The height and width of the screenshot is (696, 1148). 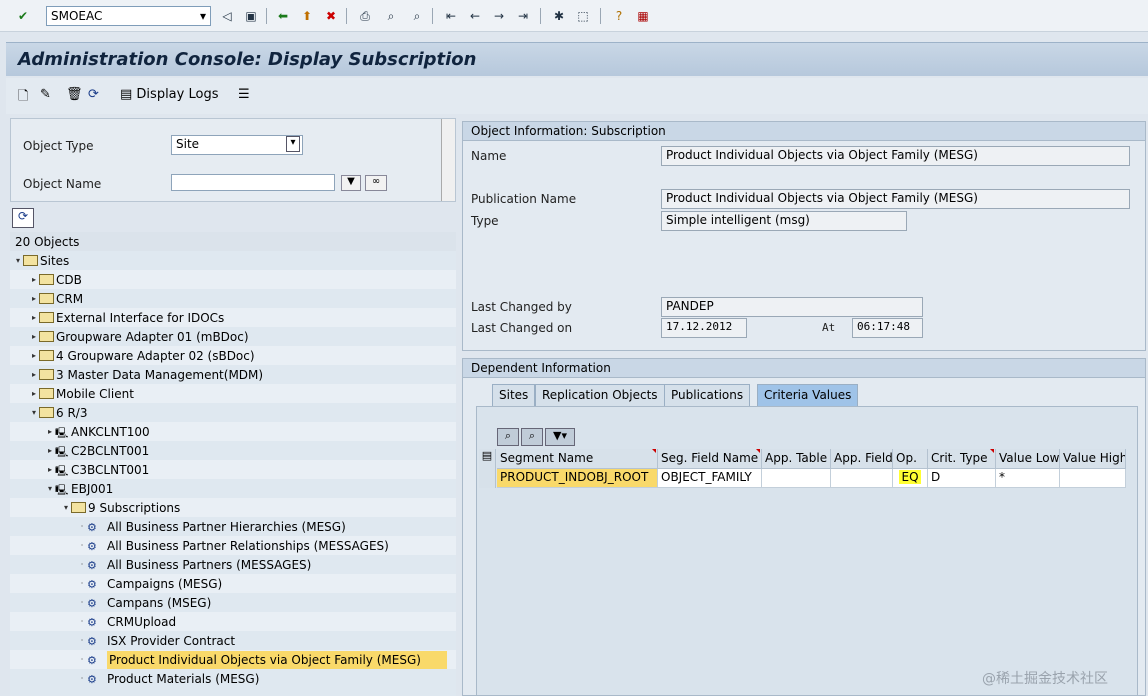 What do you see at coordinates (74, 94) in the screenshot?
I see `delete-icon: 🗑` at bounding box center [74, 94].